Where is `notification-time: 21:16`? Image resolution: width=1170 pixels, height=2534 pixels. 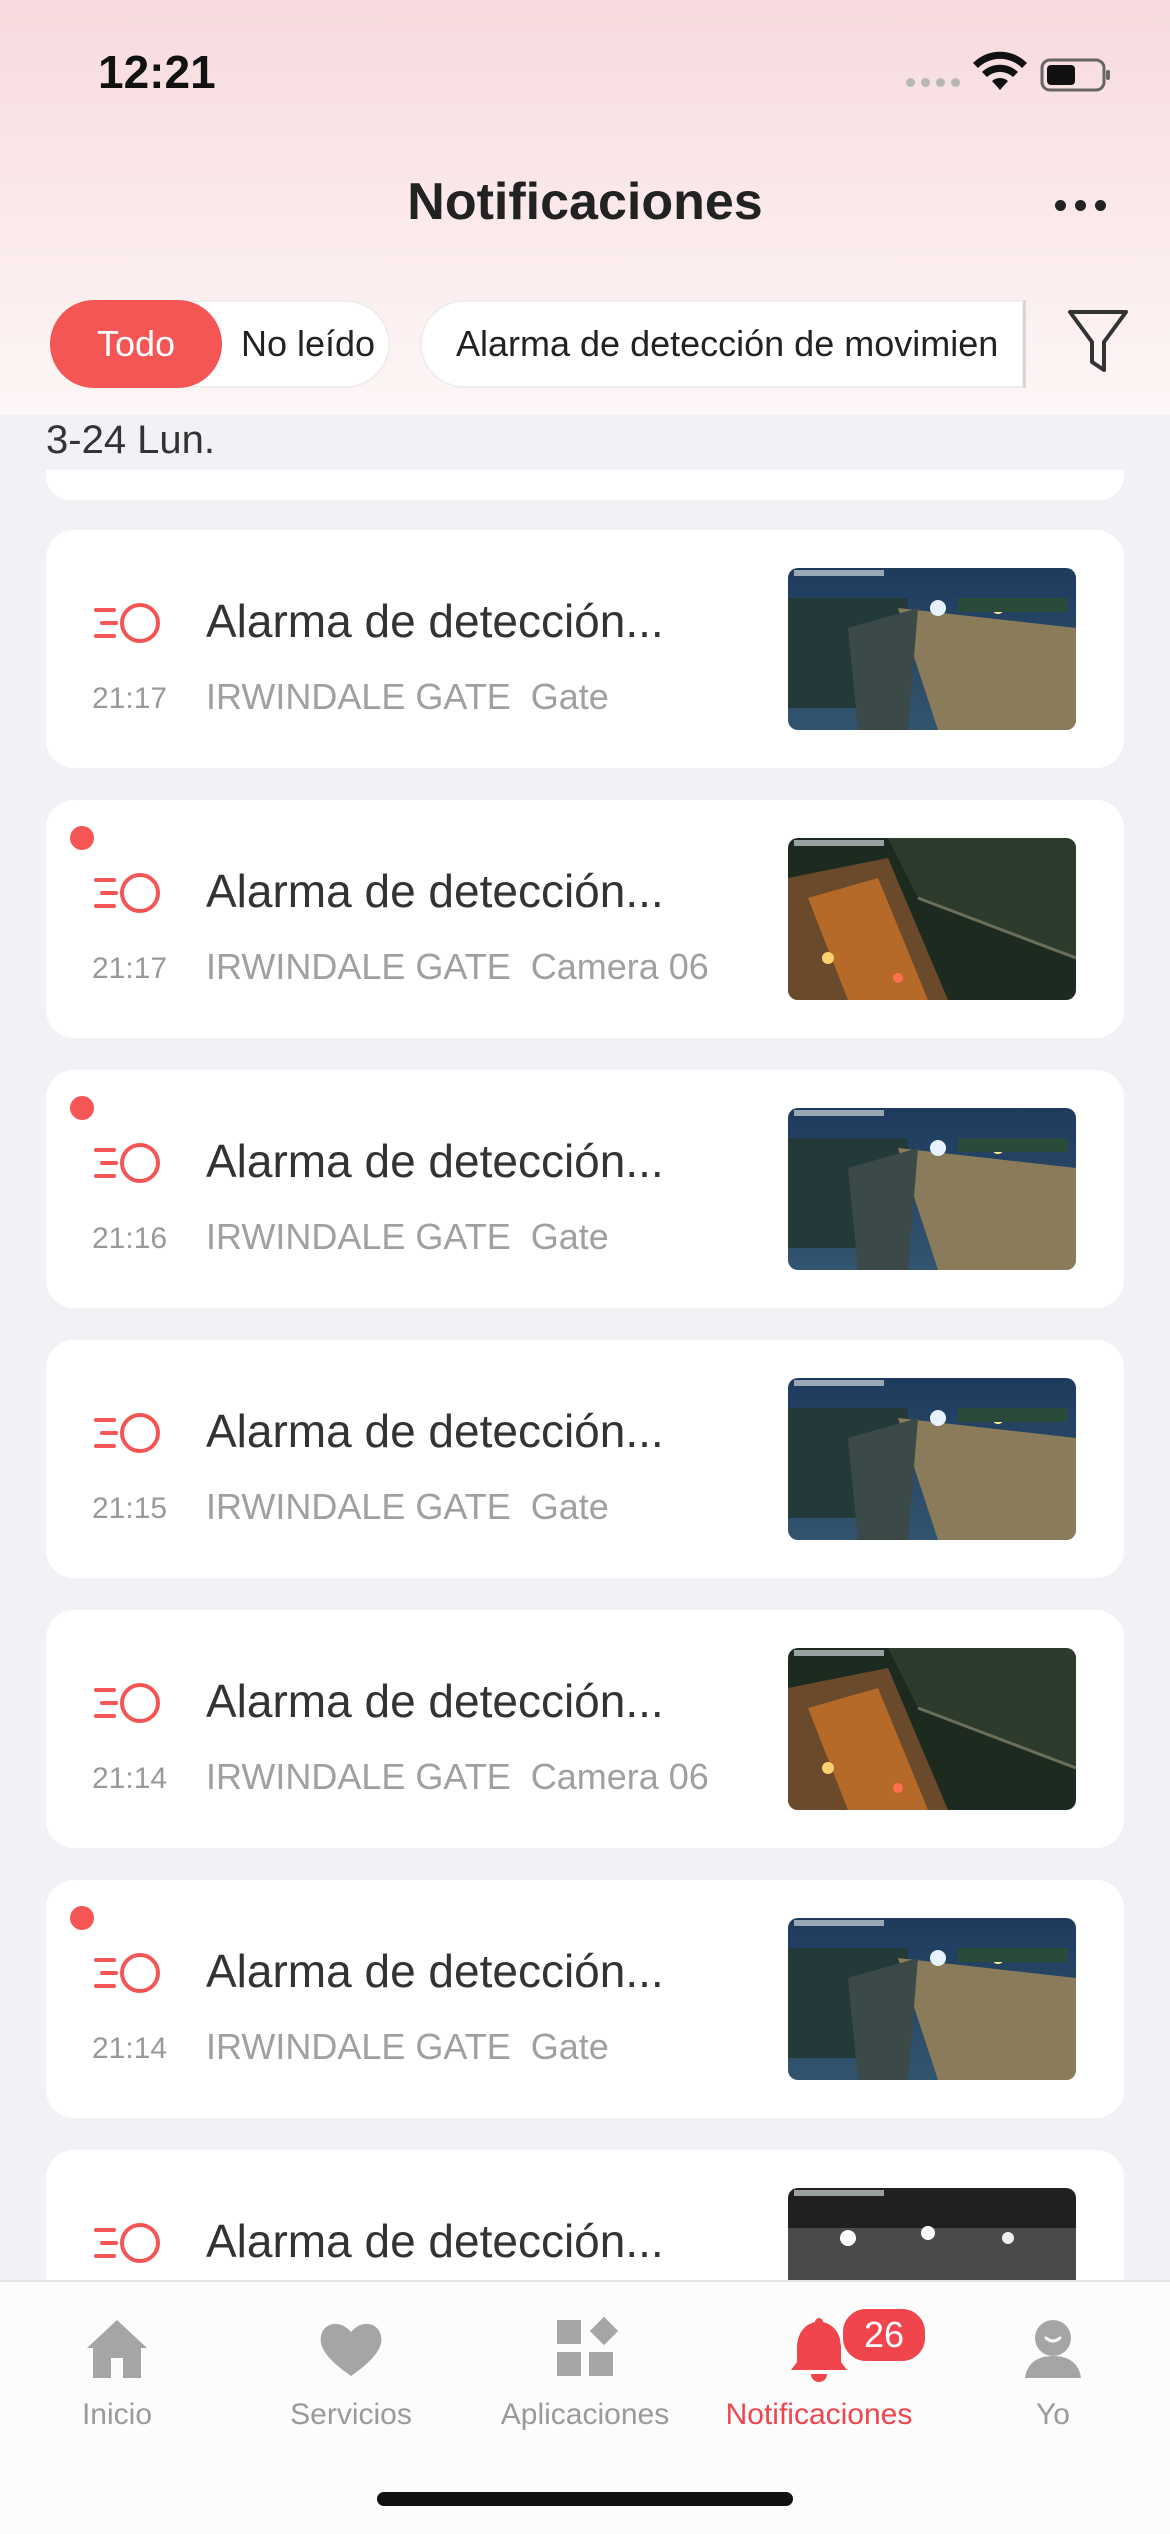 notification-time: 21:16 is located at coordinates (130, 1238).